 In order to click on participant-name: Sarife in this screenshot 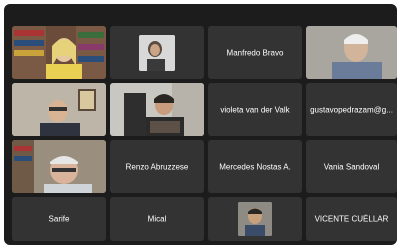, I will do `click(59, 219)`.